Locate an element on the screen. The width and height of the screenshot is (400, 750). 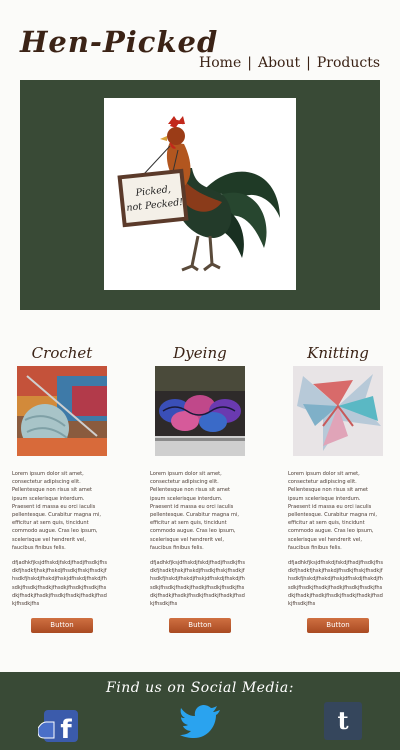
dyeing-title: Dyeing is located at coordinates (200, 353).